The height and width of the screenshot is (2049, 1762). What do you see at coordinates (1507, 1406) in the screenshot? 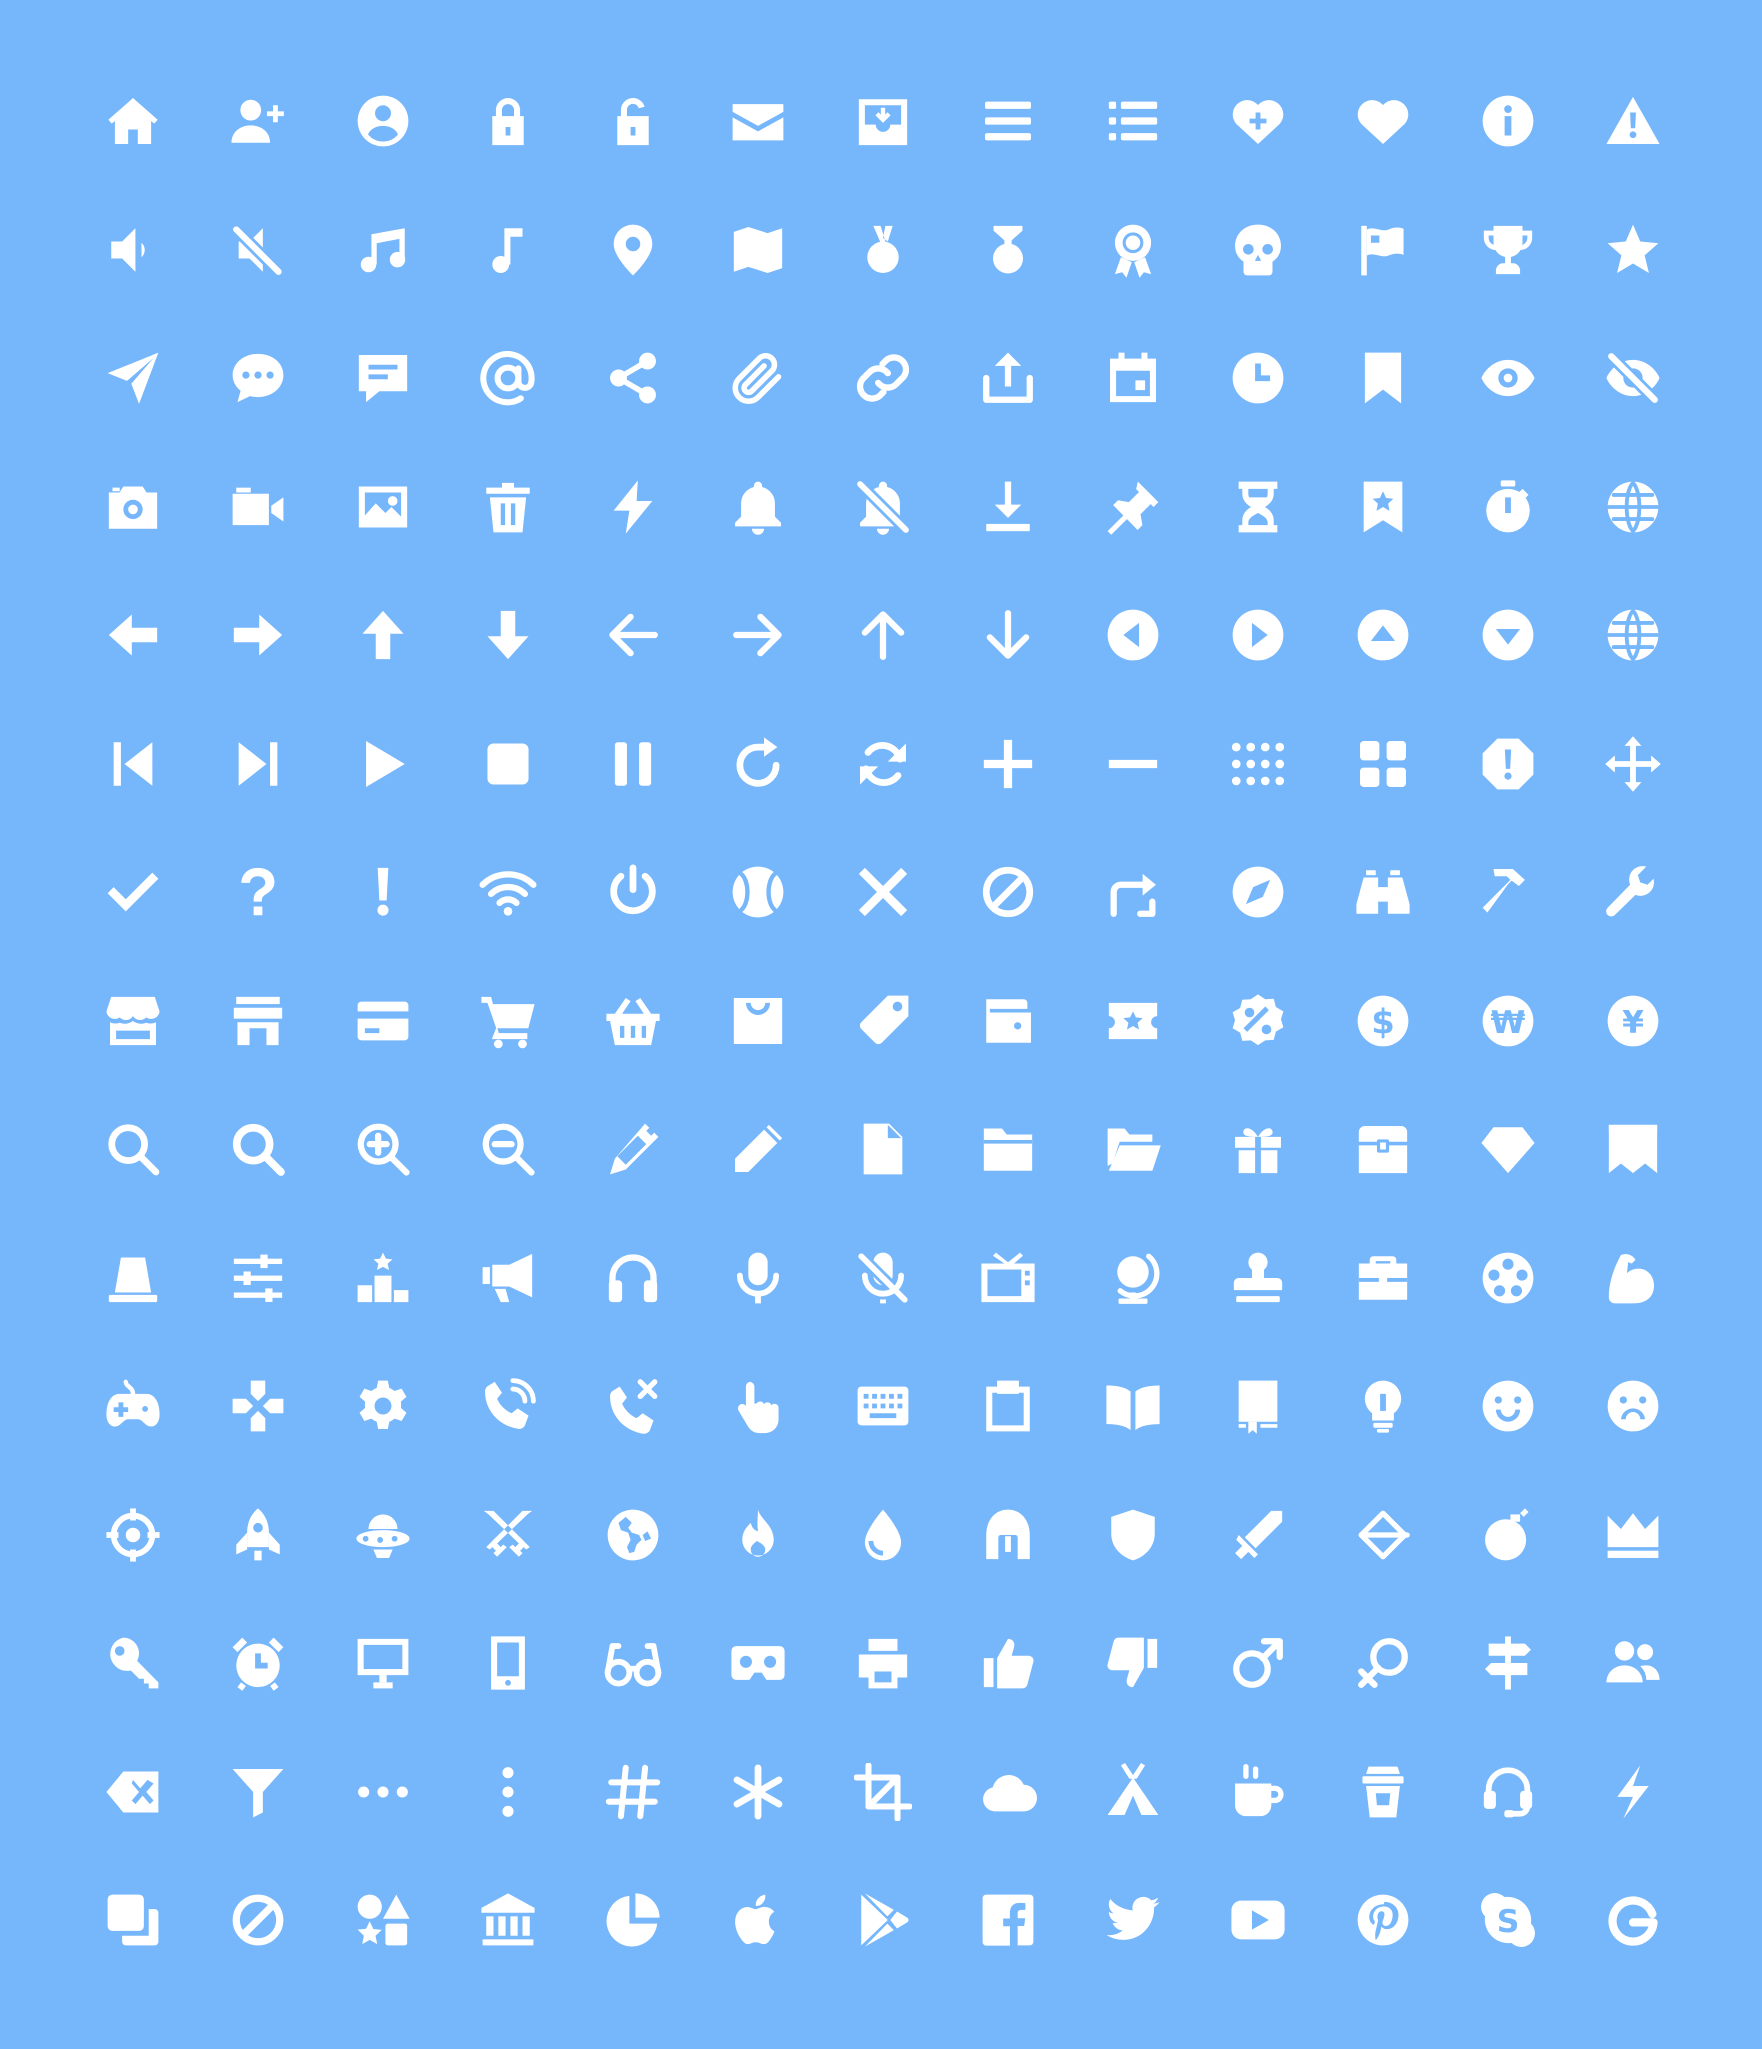
I see `smile-icon` at bounding box center [1507, 1406].